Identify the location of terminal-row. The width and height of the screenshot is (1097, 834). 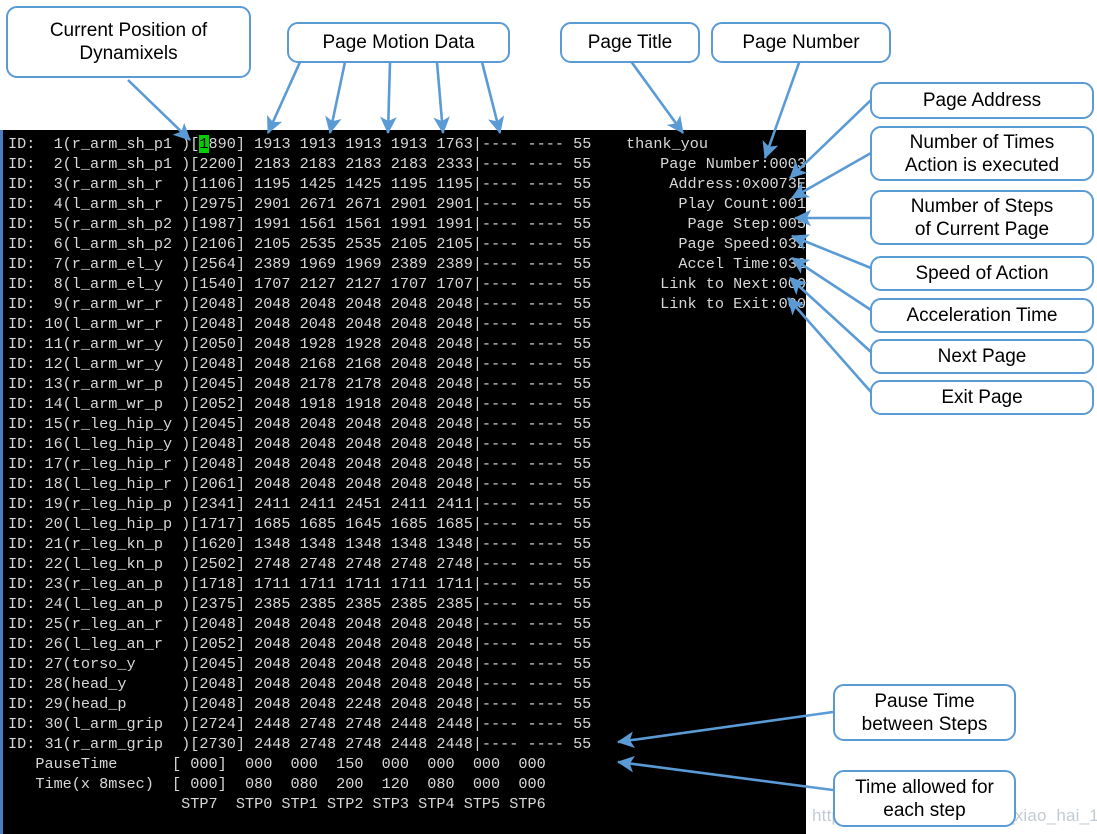
(403, 824).